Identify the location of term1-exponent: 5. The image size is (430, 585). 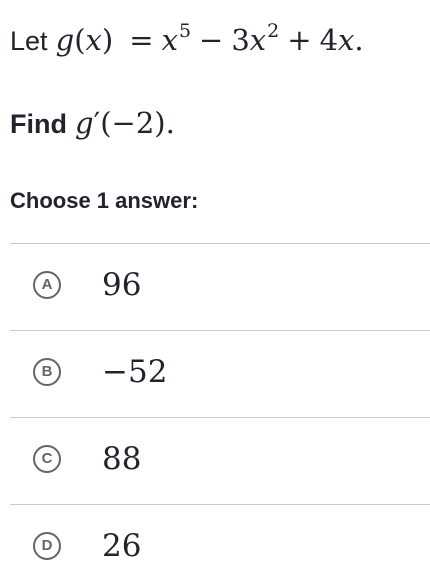
(185, 31).